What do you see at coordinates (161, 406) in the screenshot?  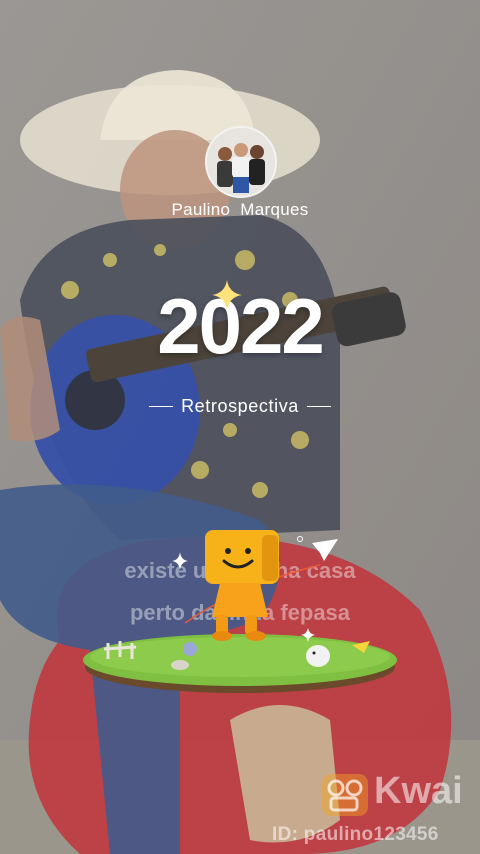 I see `divider-left` at bounding box center [161, 406].